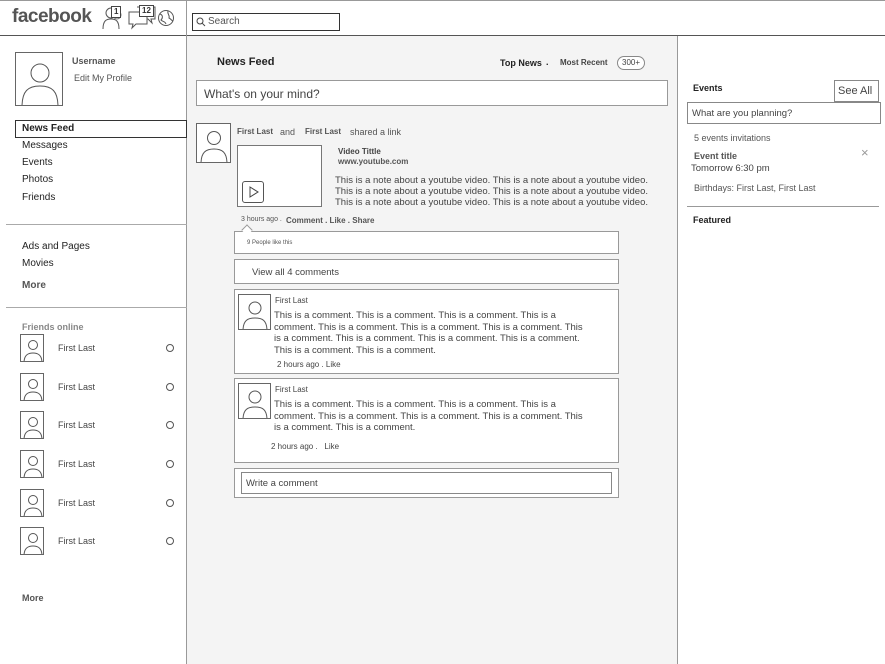 The height and width of the screenshot is (664, 885). What do you see at coordinates (142, 18) in the screenshot?
I see `messages-icon: 12` at bounding box center [142, 18].